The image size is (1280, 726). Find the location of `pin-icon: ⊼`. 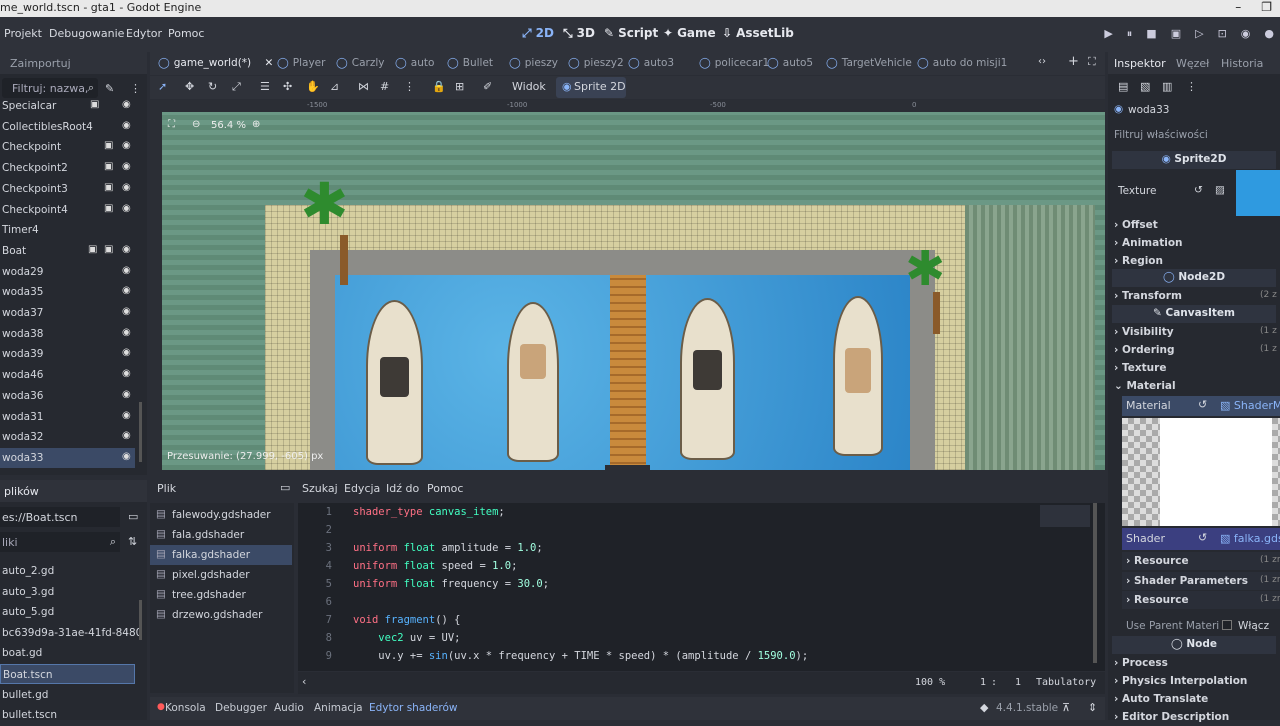

pin-icon: ⊼ is located at coordinates (1066, 707).